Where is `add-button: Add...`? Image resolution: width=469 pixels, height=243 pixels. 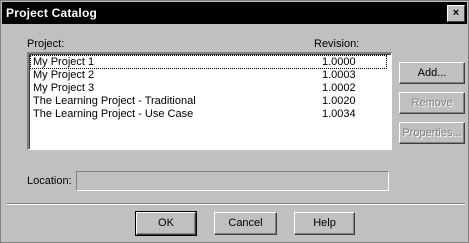
add-button: Add... is located at coordinates (432, 73).